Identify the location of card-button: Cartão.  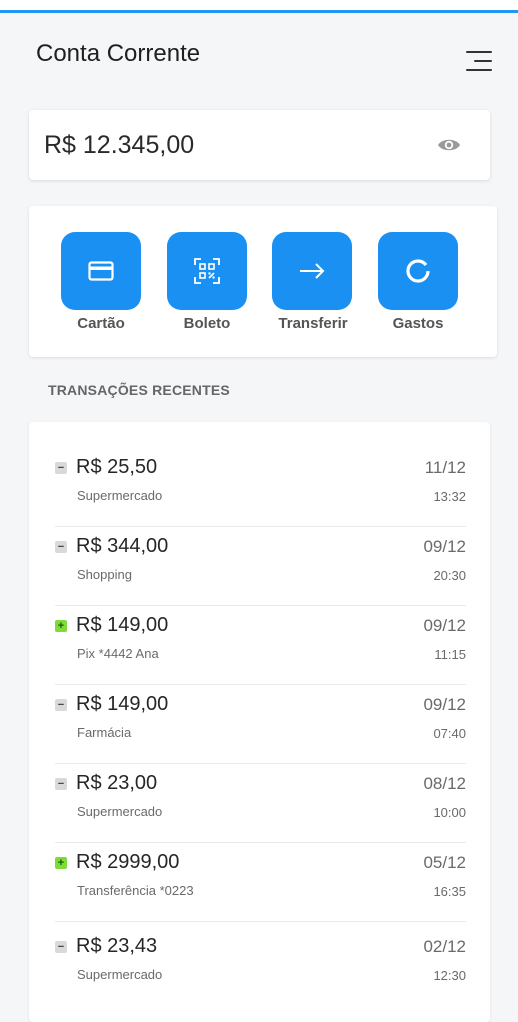
(101, 282).